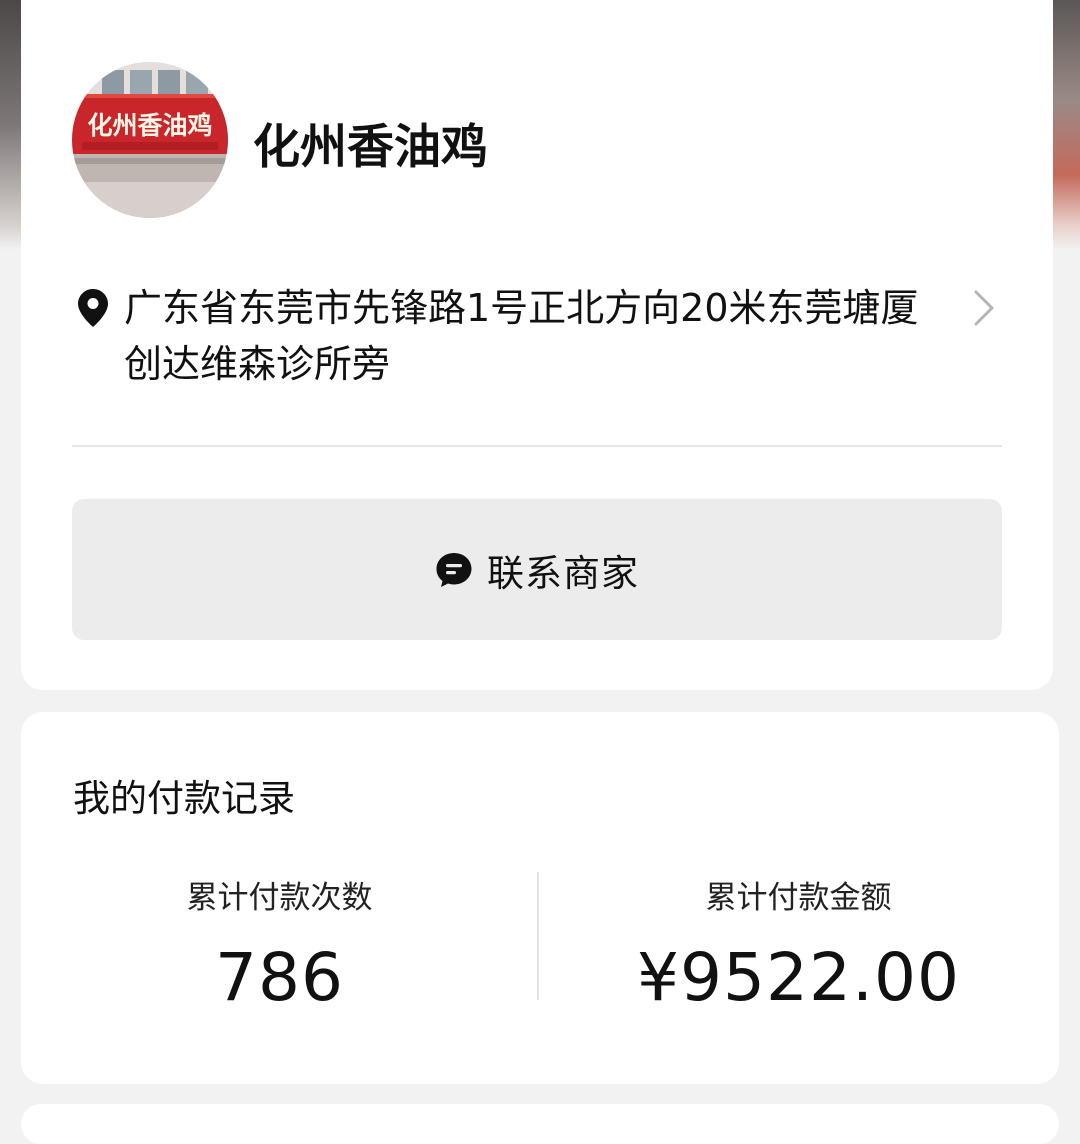  What do you see at coordinates (184, 798) in the screenshot?
I see `payment-record-title: 我的付款记录` at bounding box center [184, 798].